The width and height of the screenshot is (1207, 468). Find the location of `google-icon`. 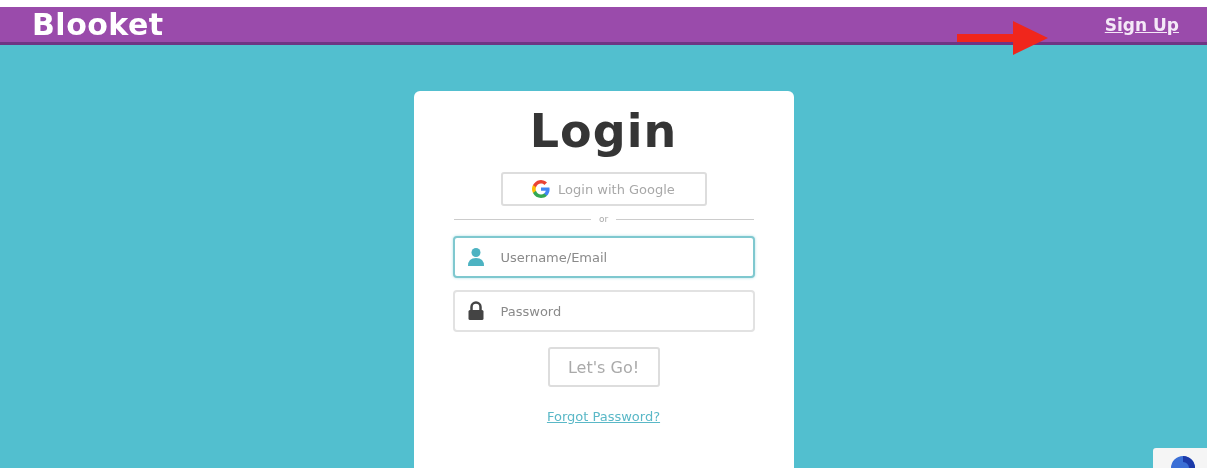

google-icon is located at coordinates (541, 189).